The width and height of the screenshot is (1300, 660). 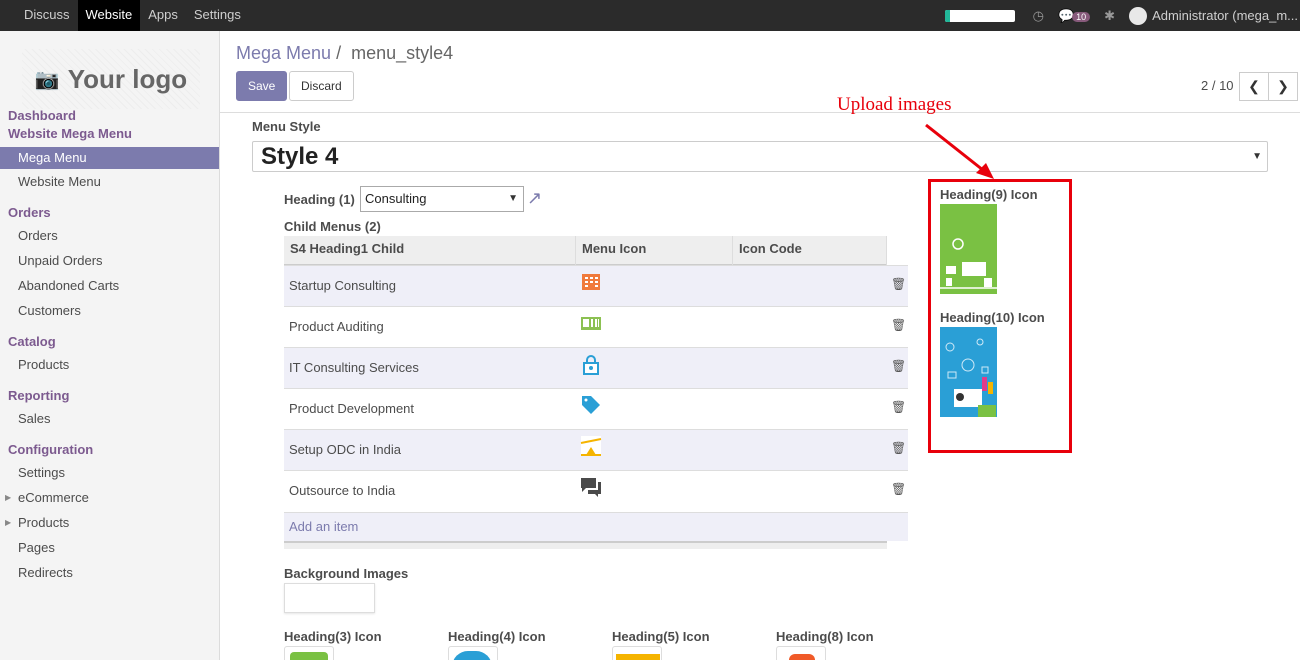 What do you see at coordinates (29, 212) in the screenshot?
I see `sidebar-section-orders: Orders` at bounding box center [29, 212].